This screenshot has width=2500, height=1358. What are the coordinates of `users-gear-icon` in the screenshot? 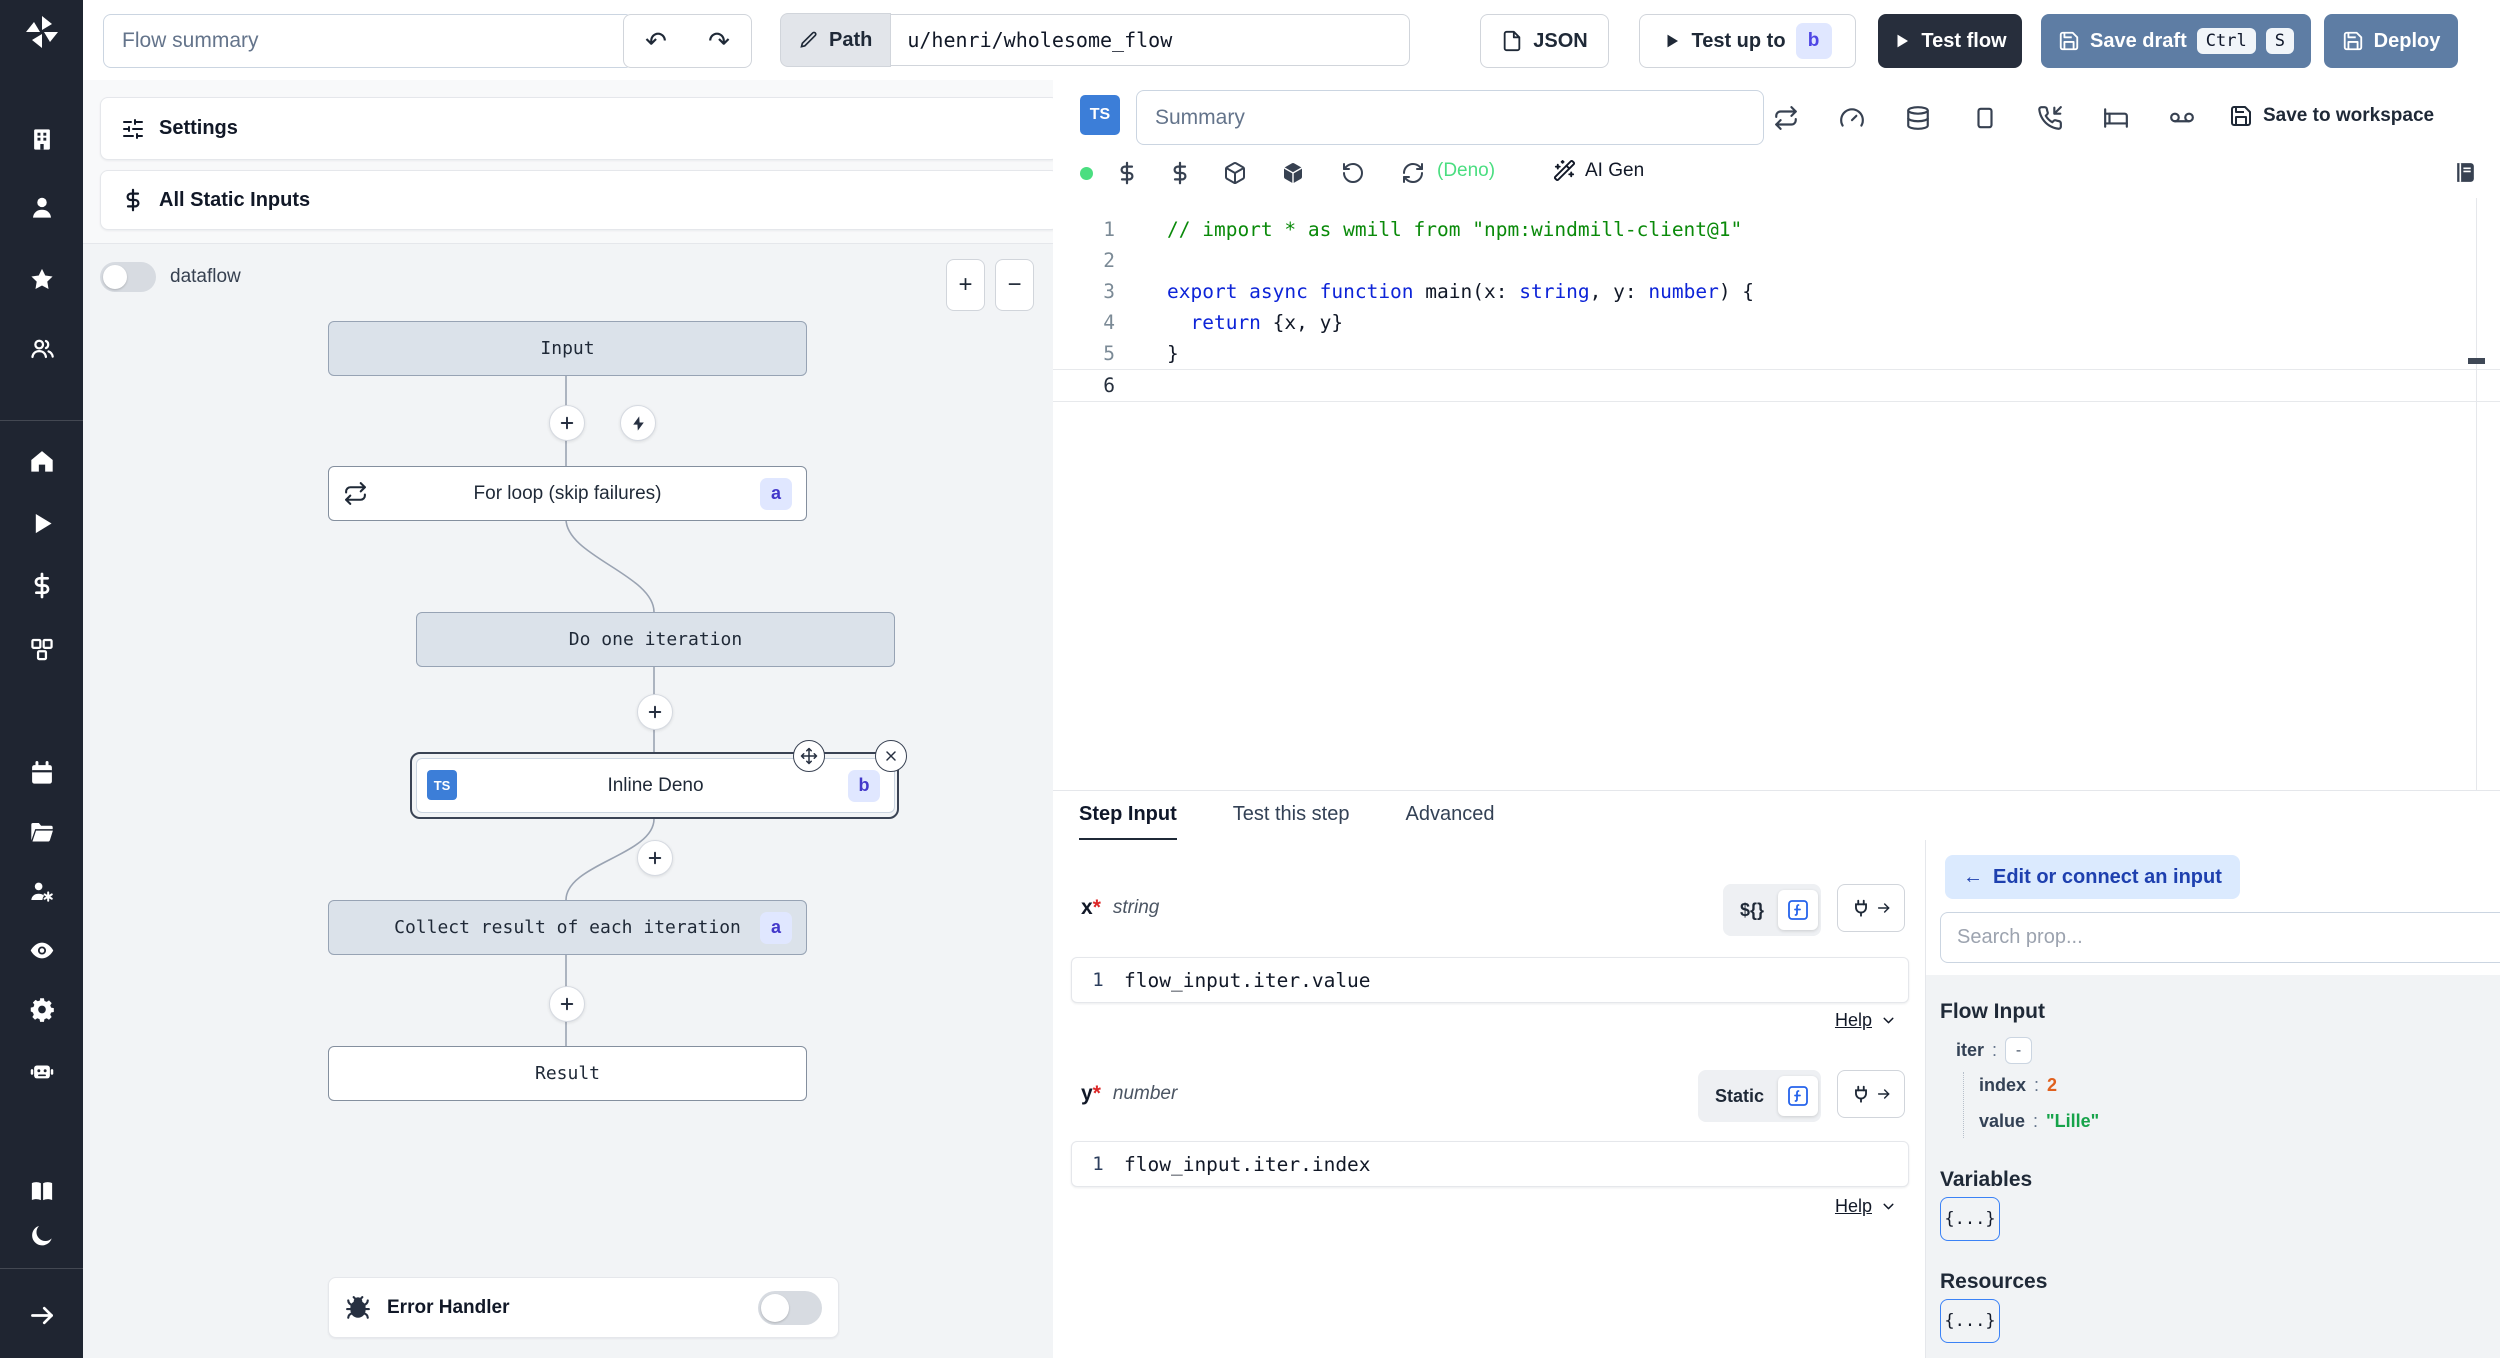 It's located at (41, 891).